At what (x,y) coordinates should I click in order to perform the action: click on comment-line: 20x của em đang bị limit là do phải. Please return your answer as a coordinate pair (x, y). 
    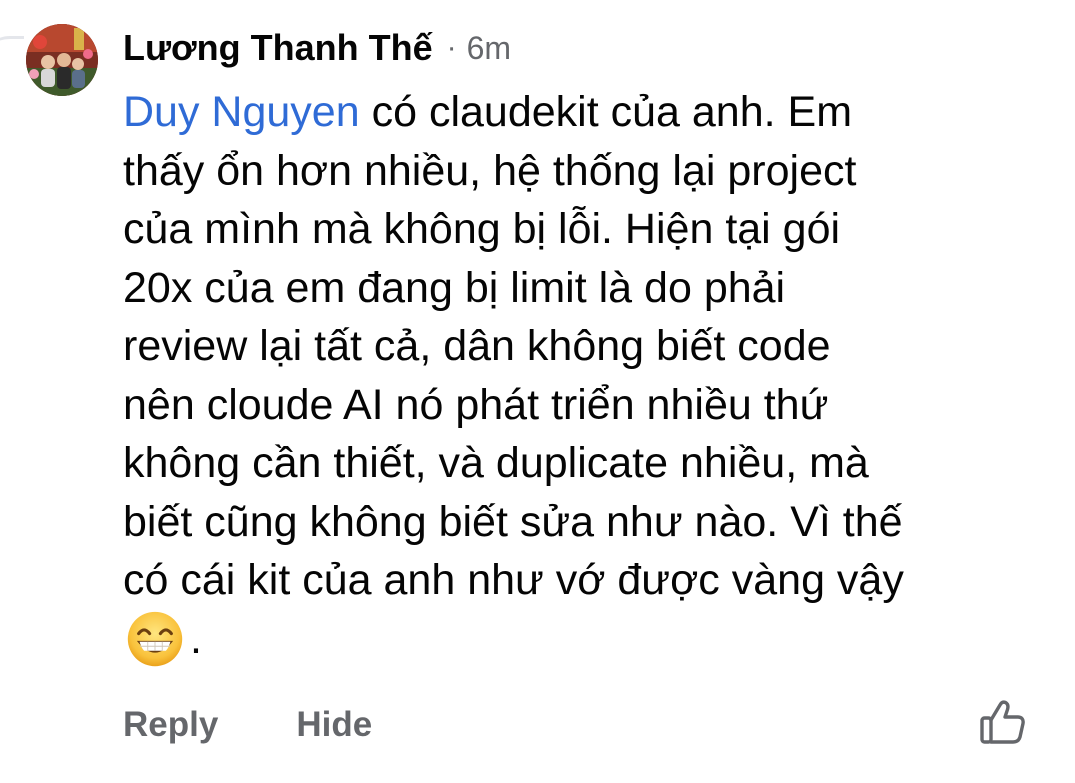
    Looking at the image, I should click on (454, 287).